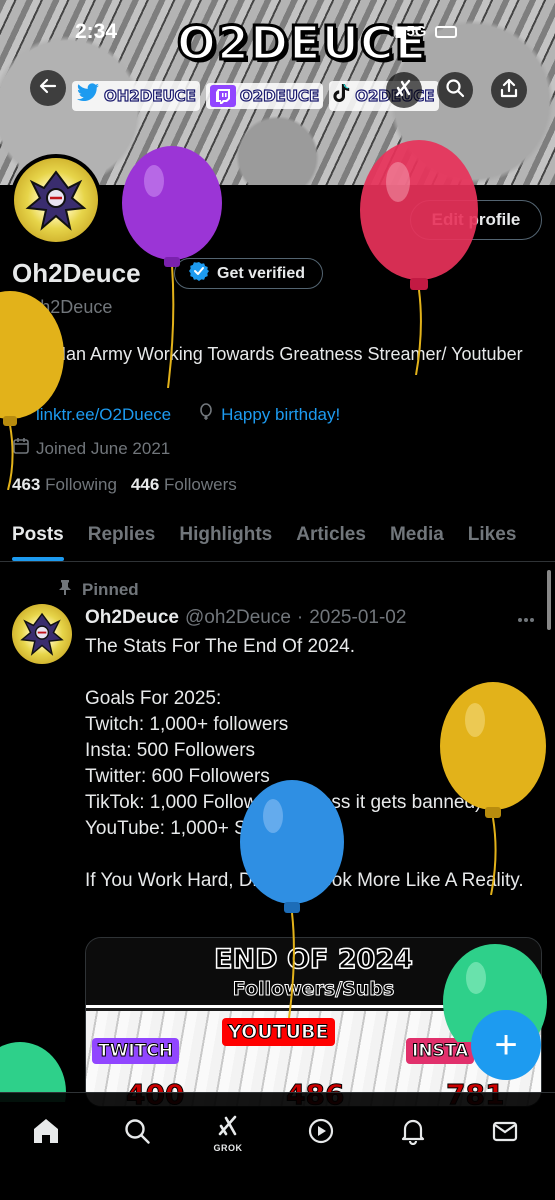 The image size is (555, 1200). I want to click on tab-posts: Posts, so click(38, 536).